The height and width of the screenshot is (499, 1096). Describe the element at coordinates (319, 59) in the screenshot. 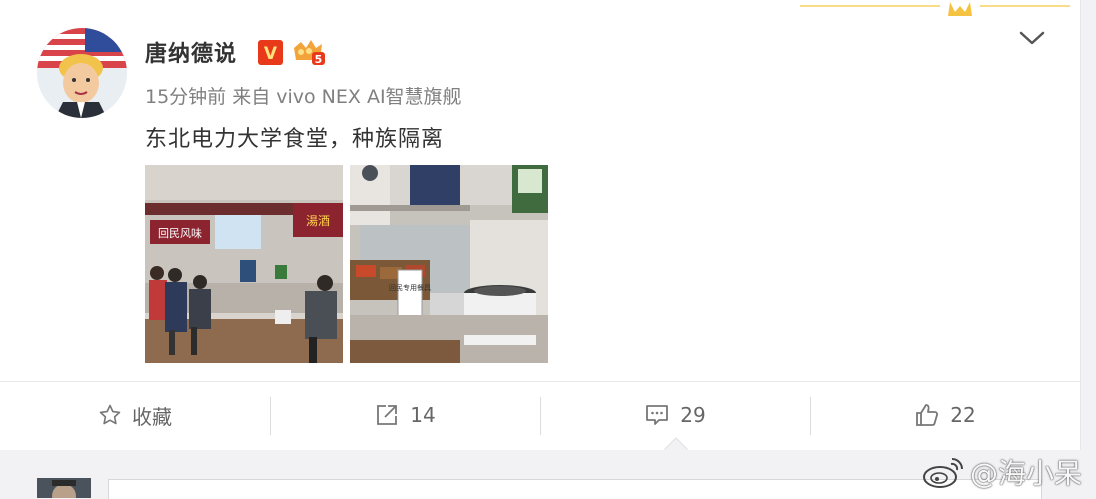

I see `svg-text: 5` at that location.